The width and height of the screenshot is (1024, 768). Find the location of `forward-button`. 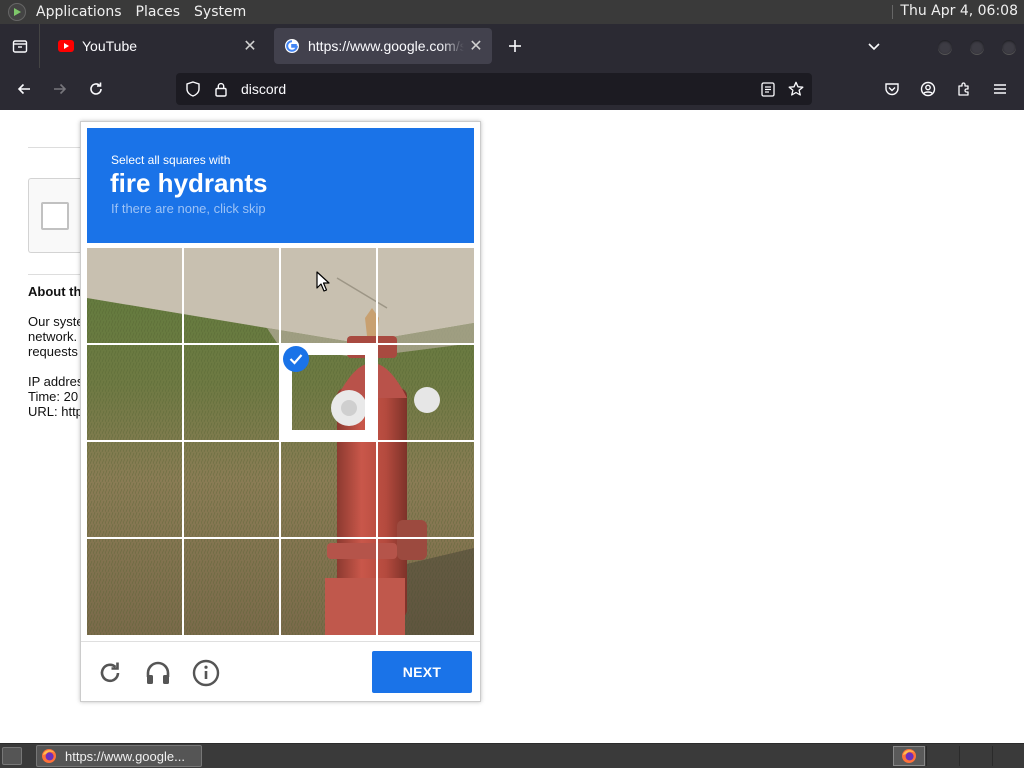

forward-button is located at coordinates (60, 89).